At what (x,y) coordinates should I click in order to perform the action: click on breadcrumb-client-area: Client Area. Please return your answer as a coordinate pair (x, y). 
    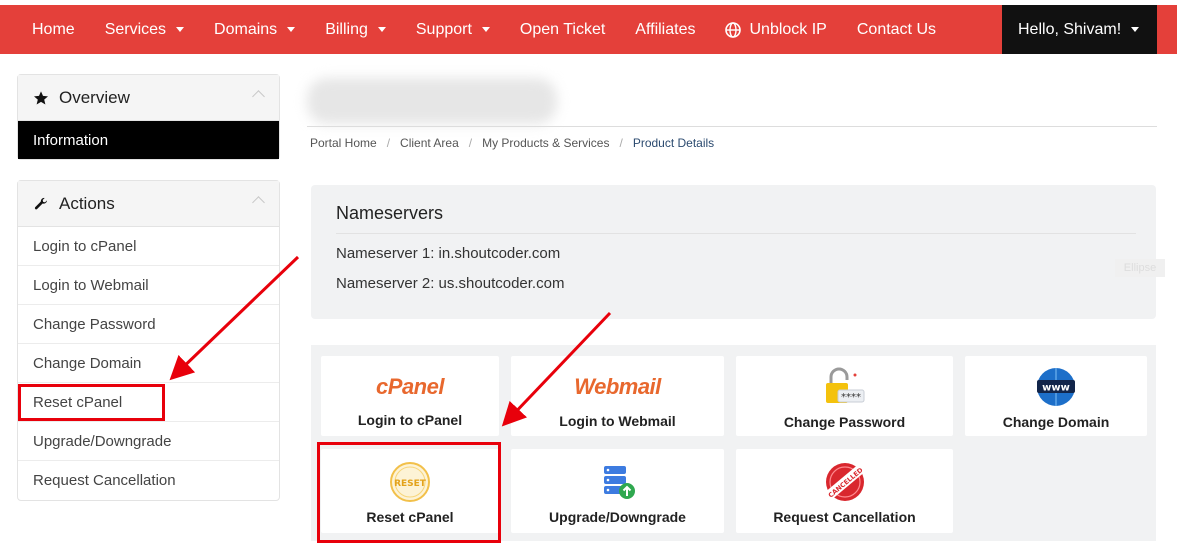
    Looking at the image, I should click on (429, 143).